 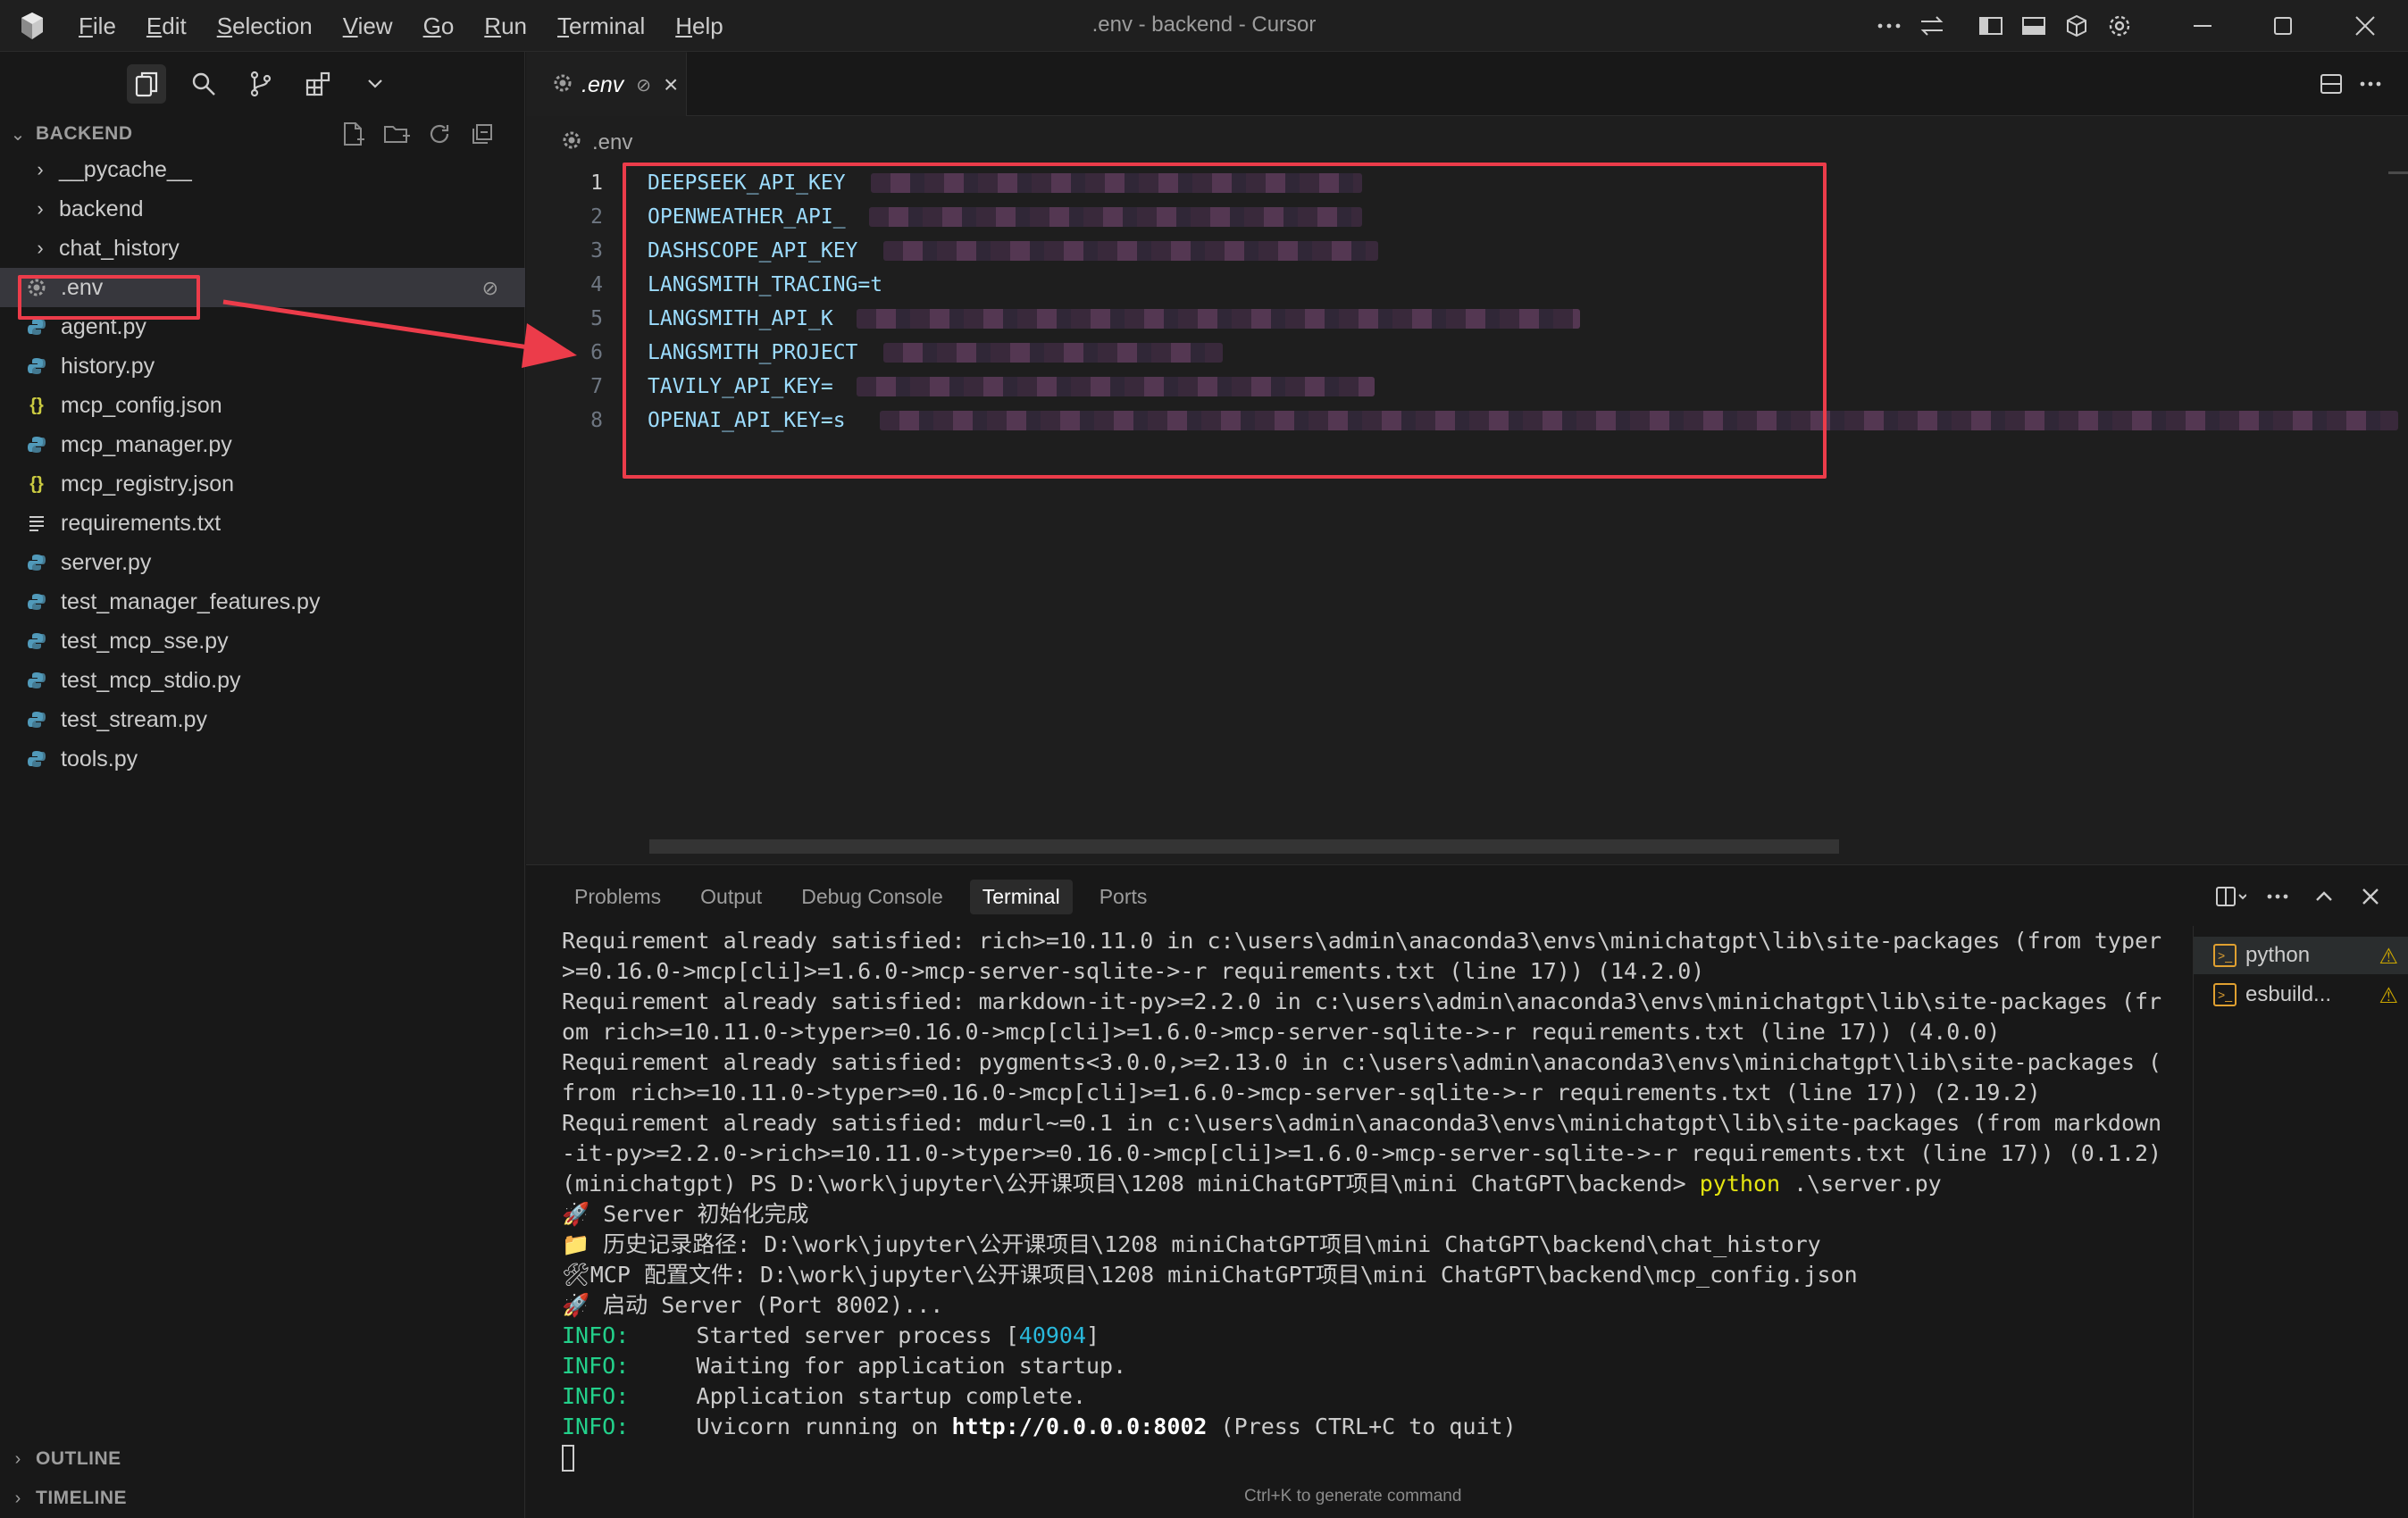 I want to click on close-window-button, so click(x=2365, y=26).